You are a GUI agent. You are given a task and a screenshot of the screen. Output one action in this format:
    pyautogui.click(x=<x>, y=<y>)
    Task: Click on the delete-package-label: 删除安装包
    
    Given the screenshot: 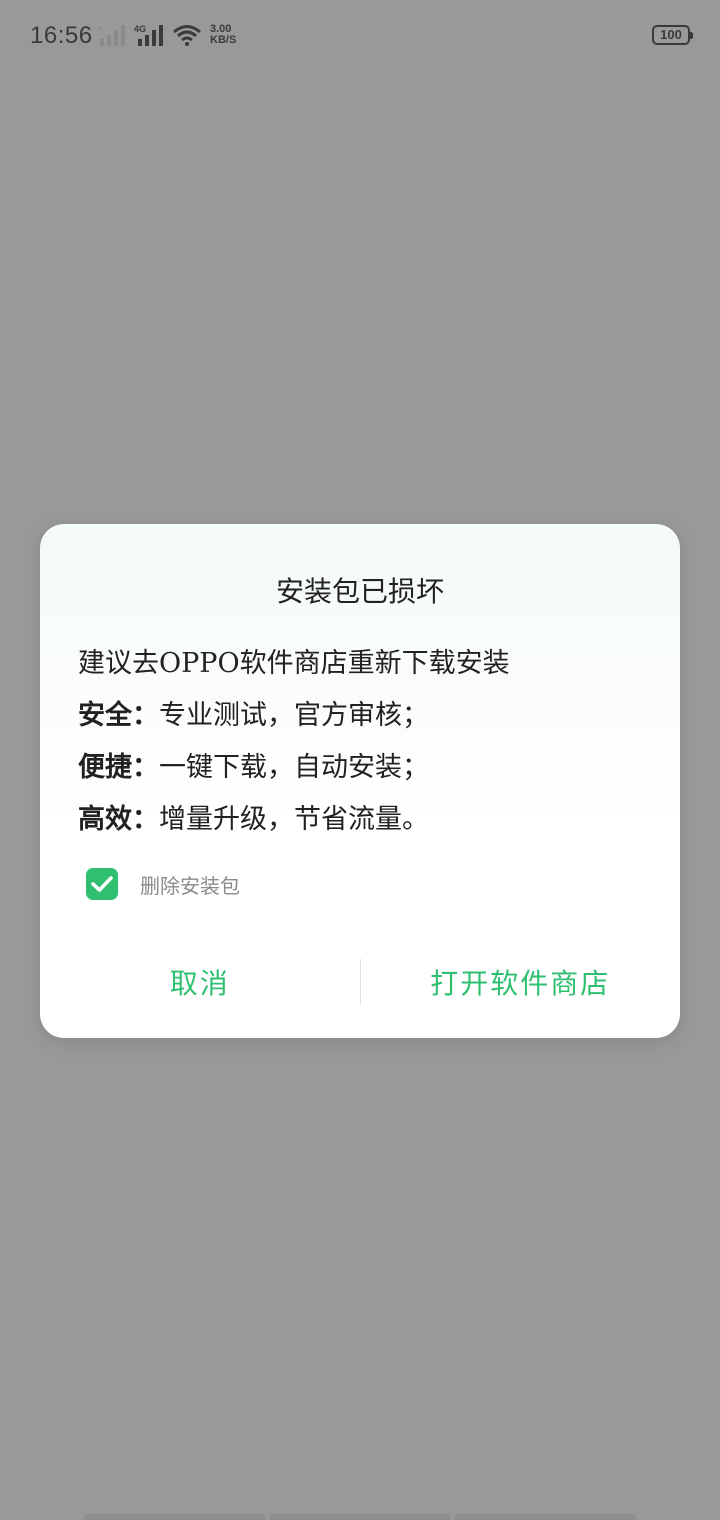 What is the action you would take?
    pyautogui.click(x=190, y=884)
    